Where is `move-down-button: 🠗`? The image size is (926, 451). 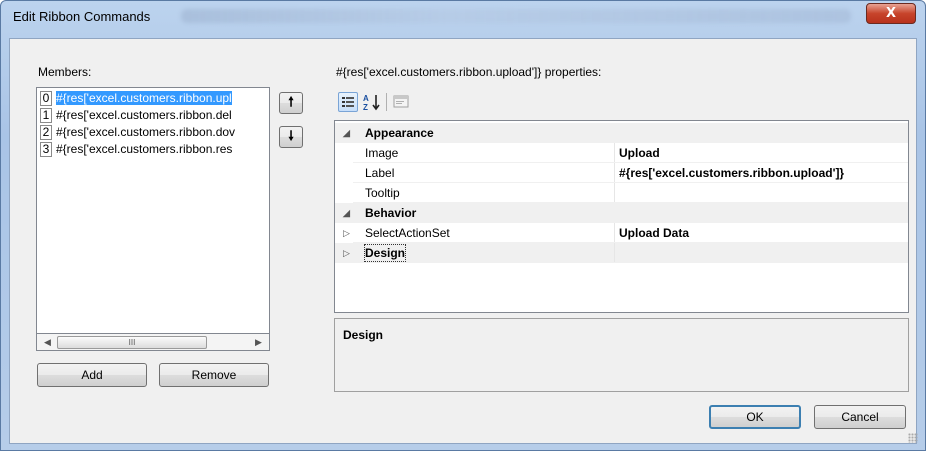
move-down-button: 🠗 is located at coordinates (291, 137).